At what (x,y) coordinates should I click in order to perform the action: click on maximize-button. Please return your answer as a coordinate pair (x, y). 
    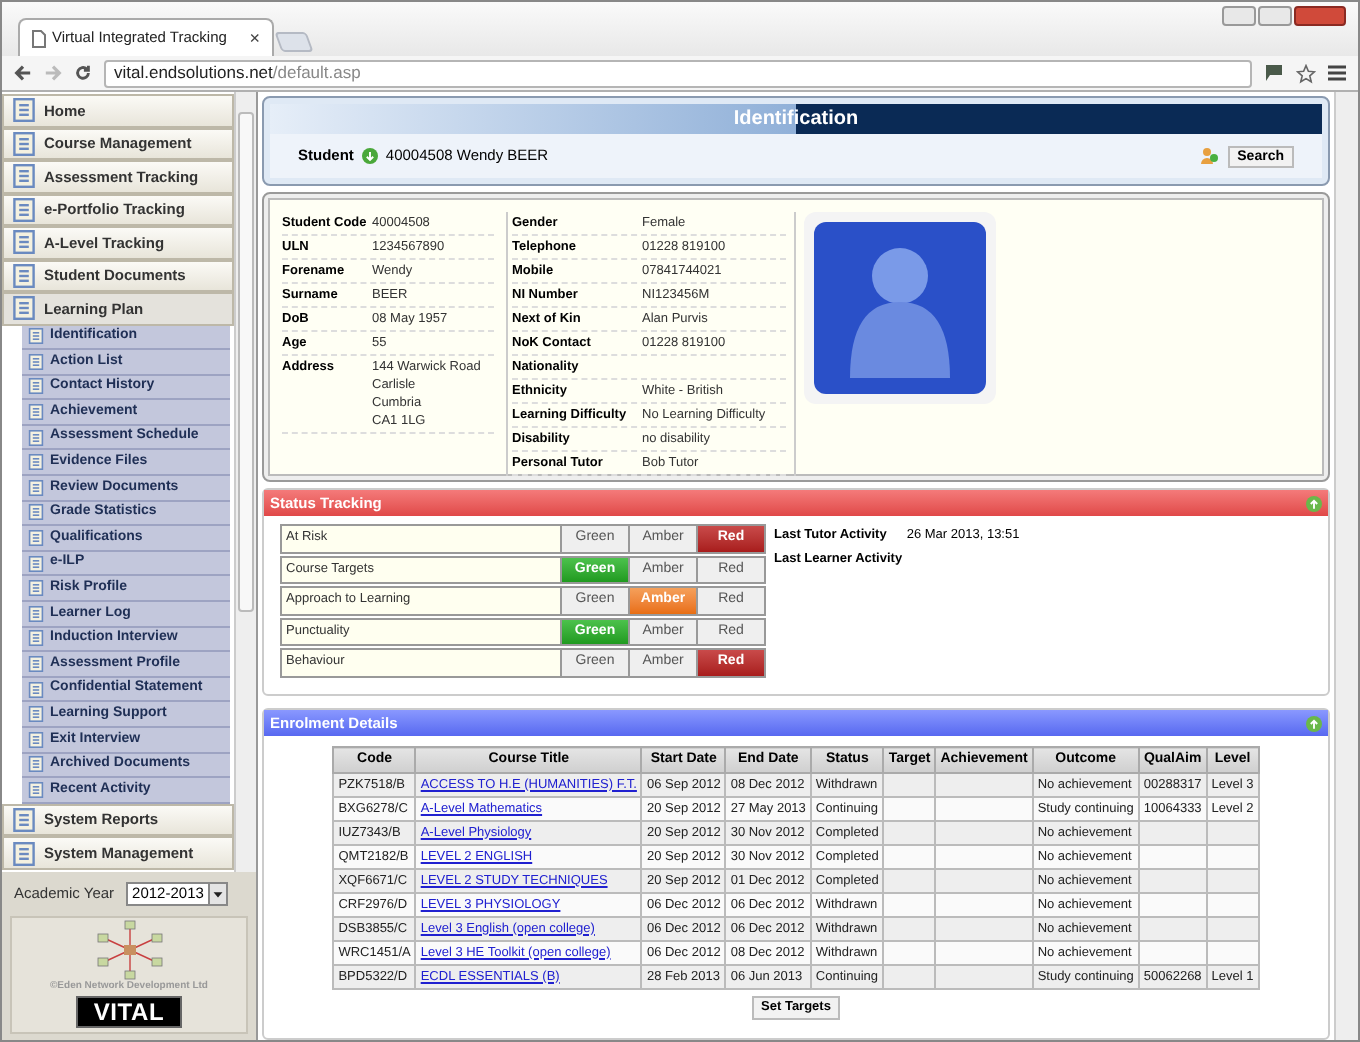
    Looking at the image, I should click on (1275, 16).